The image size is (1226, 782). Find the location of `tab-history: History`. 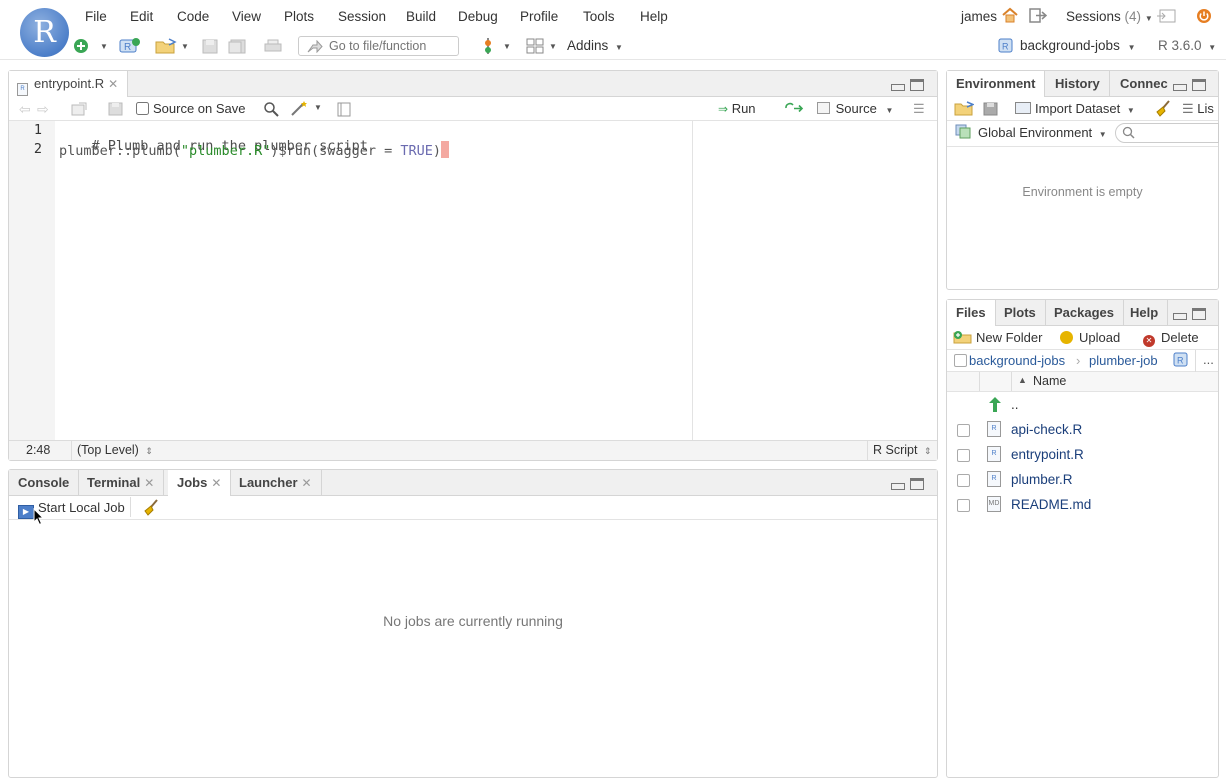

tab-history: History is located at coordinates (1078, 84).